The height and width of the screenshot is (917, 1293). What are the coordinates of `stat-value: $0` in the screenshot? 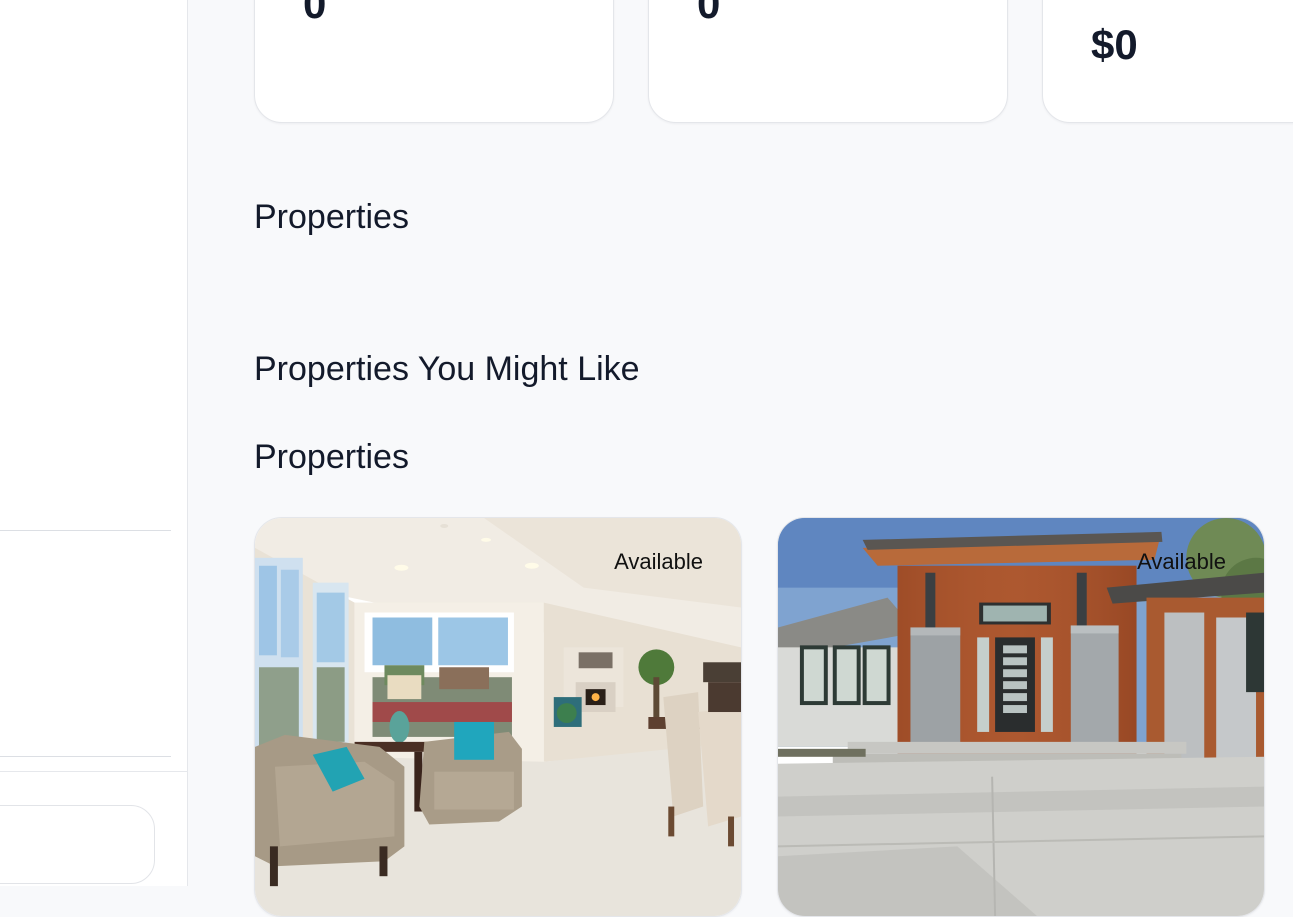 It's located at (1114, 44).